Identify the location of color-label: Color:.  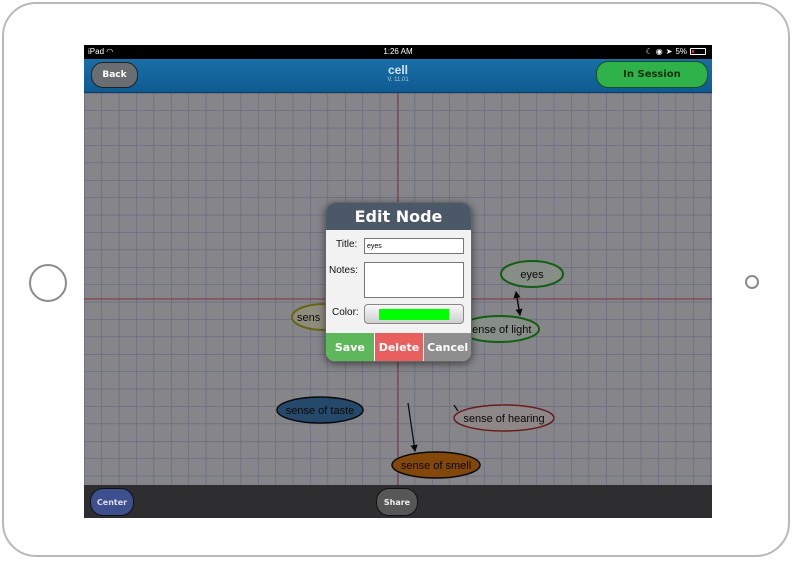
(345, 312).